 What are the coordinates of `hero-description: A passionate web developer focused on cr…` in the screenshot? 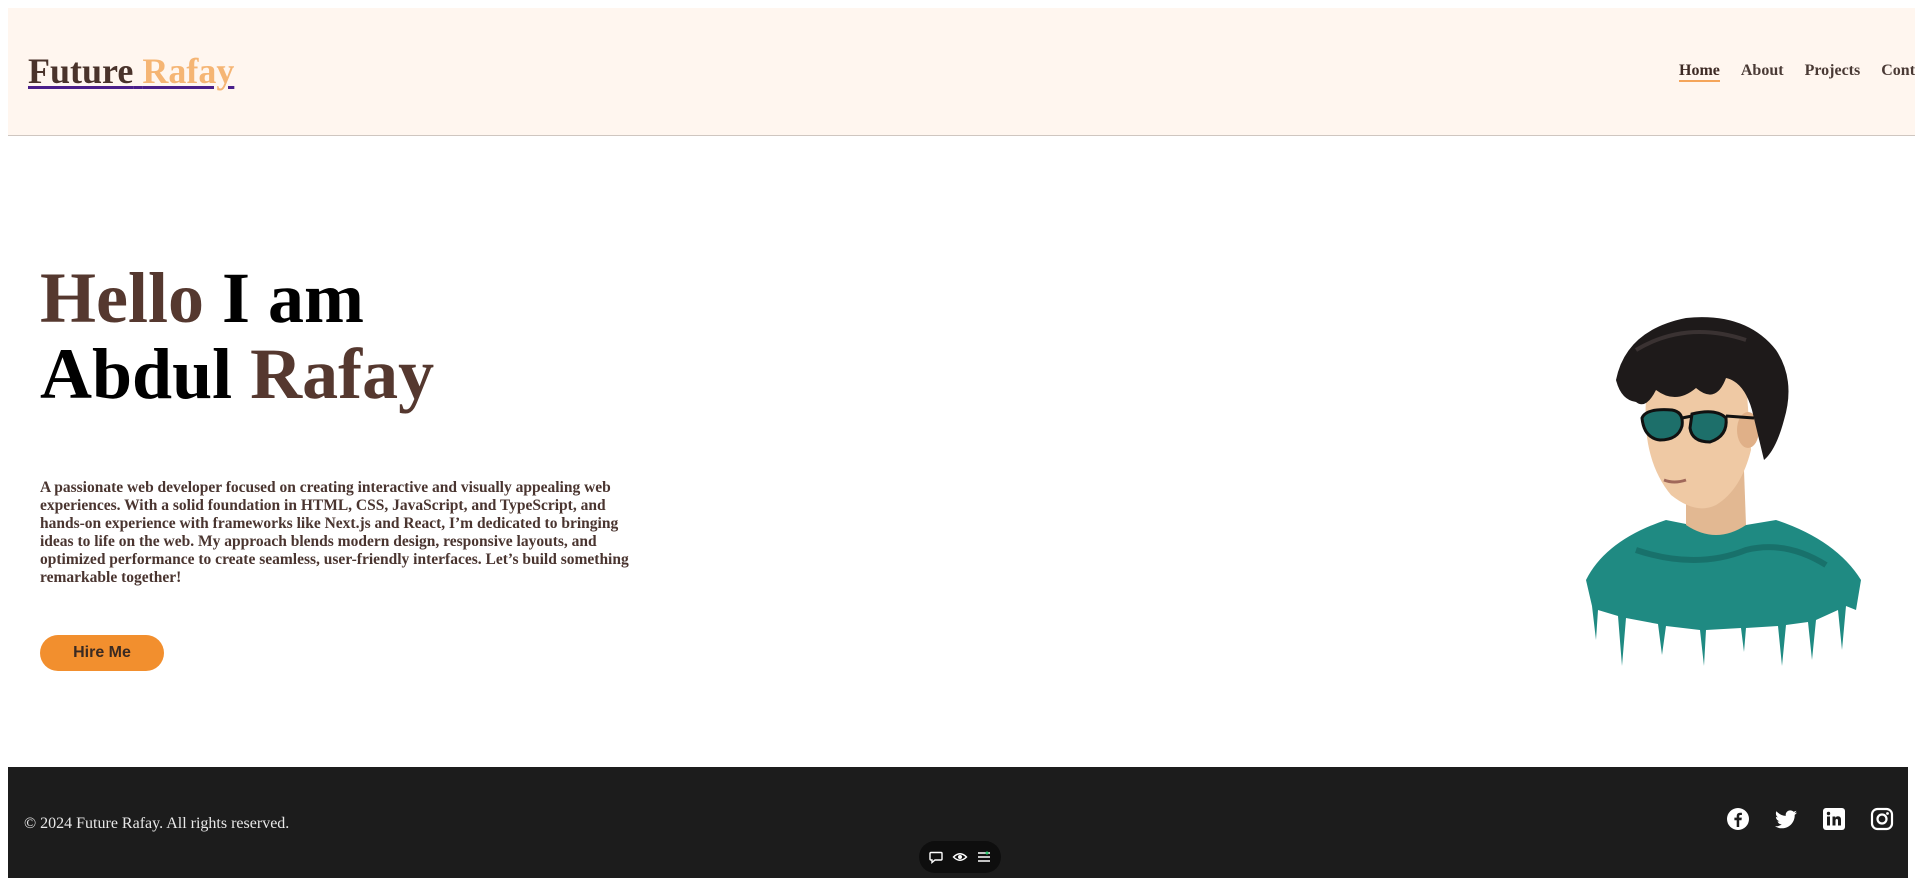 It's located at (334, 532).